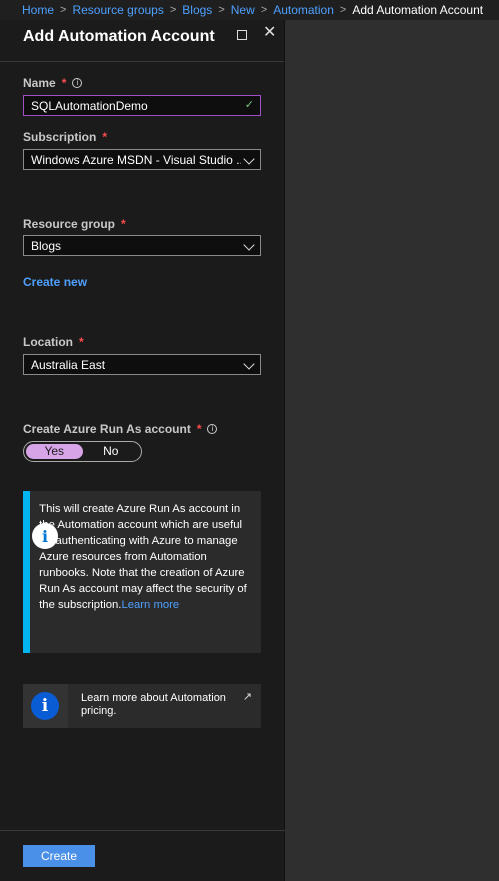 This screenshot has width=499, height=881. What do you see at coordinates (40, 572) in the screenshot?
I see `info-strip: i` at bounding box center [40, 572].